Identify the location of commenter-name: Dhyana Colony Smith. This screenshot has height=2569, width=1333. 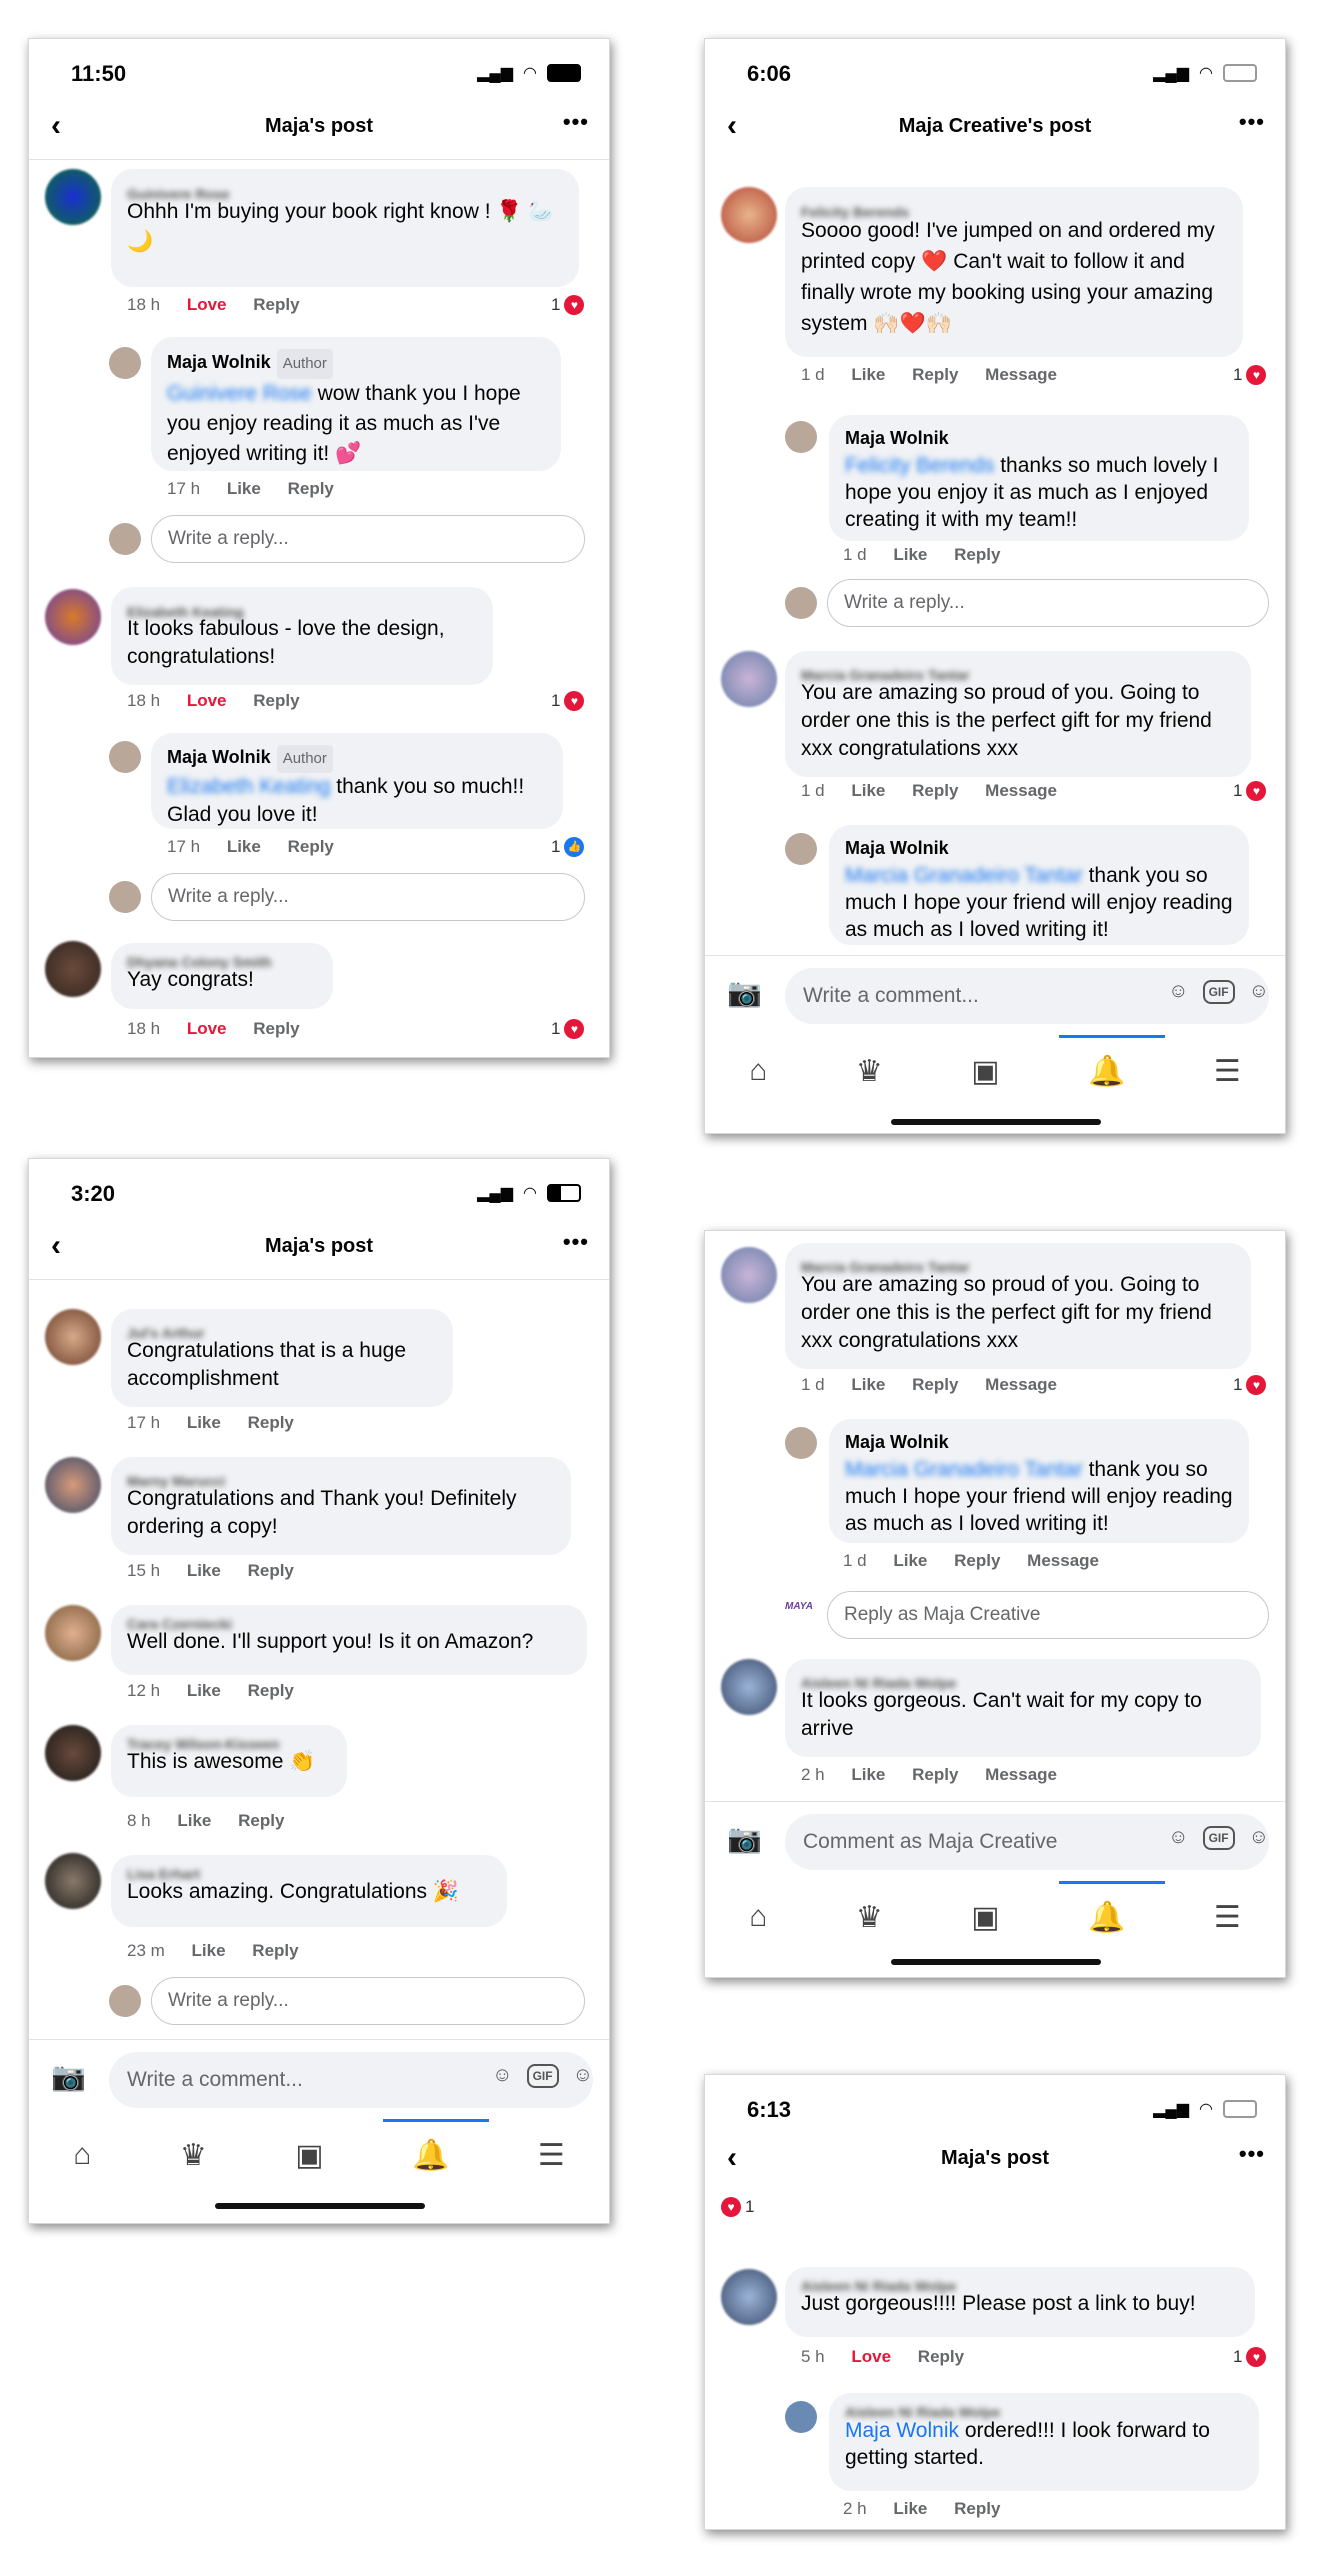
(222, 959).